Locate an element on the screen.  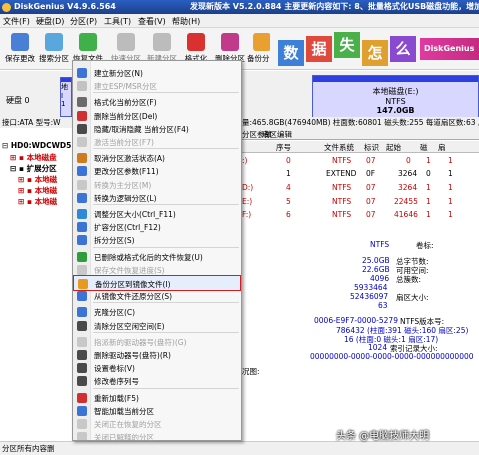
menu-item-label: 修改卷序列号 is located at coordinates (116, 382).